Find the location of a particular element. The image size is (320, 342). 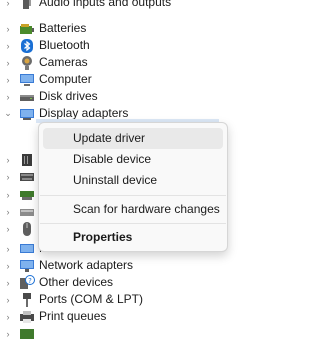

tree-item-label: Disk drives is located at coordinates (68, 96).